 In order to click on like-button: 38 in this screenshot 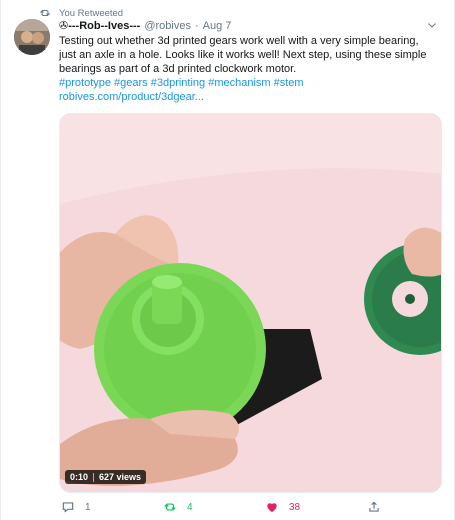, I will do `click(282, 507)`.